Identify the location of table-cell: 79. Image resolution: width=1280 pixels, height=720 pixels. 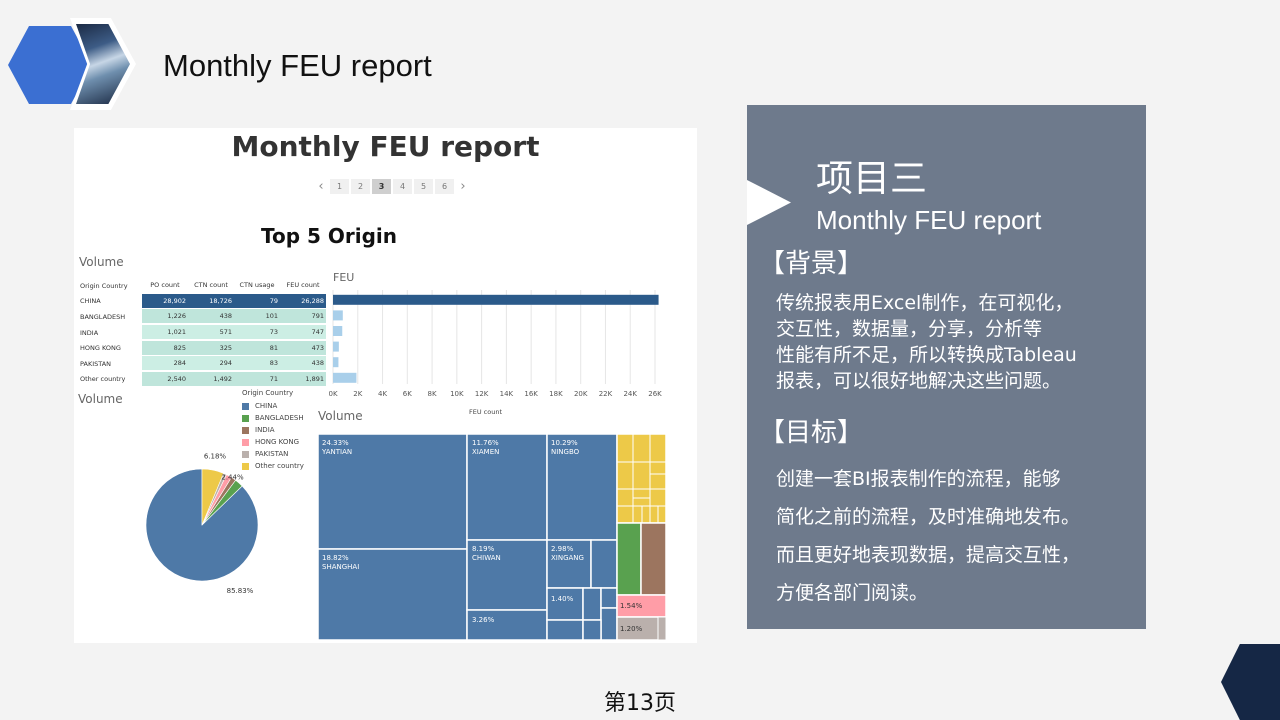
(257, 301).